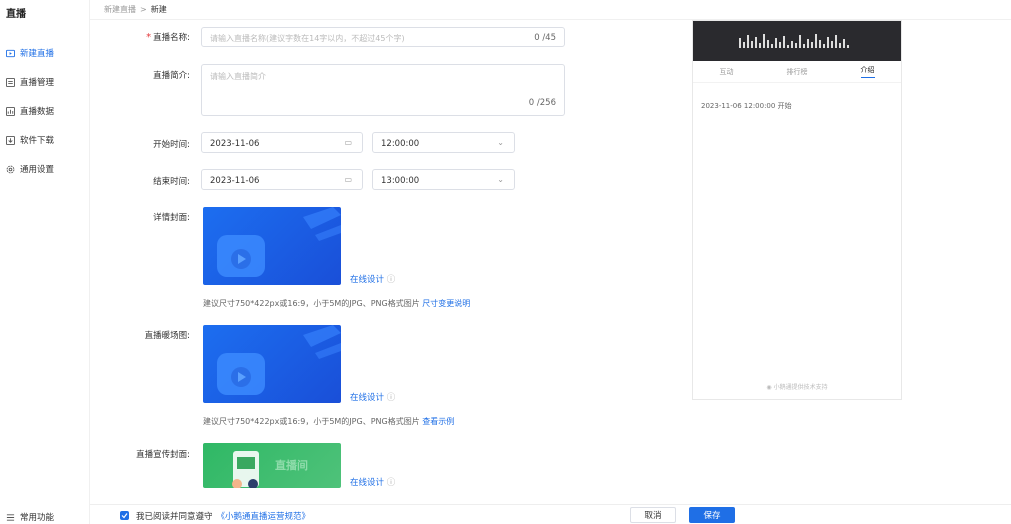  What do you see at coordinates (329, 421) in the screenshot?
I see `warmup-hint: 建议尺寸750*422px或16:9，小于5M的JPG、PNG格式图片 查看示例` at bounding box center [329, 421].